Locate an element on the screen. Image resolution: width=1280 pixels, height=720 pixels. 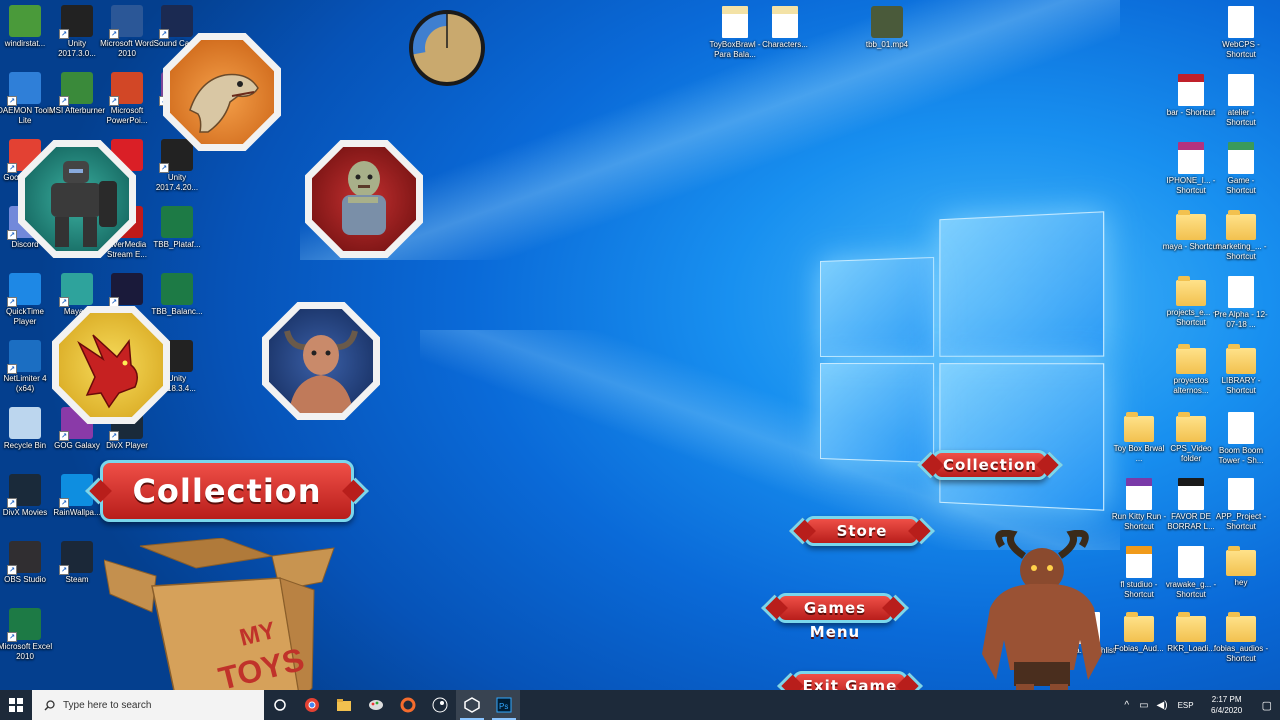
desktop-icon: marketing_... - Shortcut is located at coordinates (1241, 235).